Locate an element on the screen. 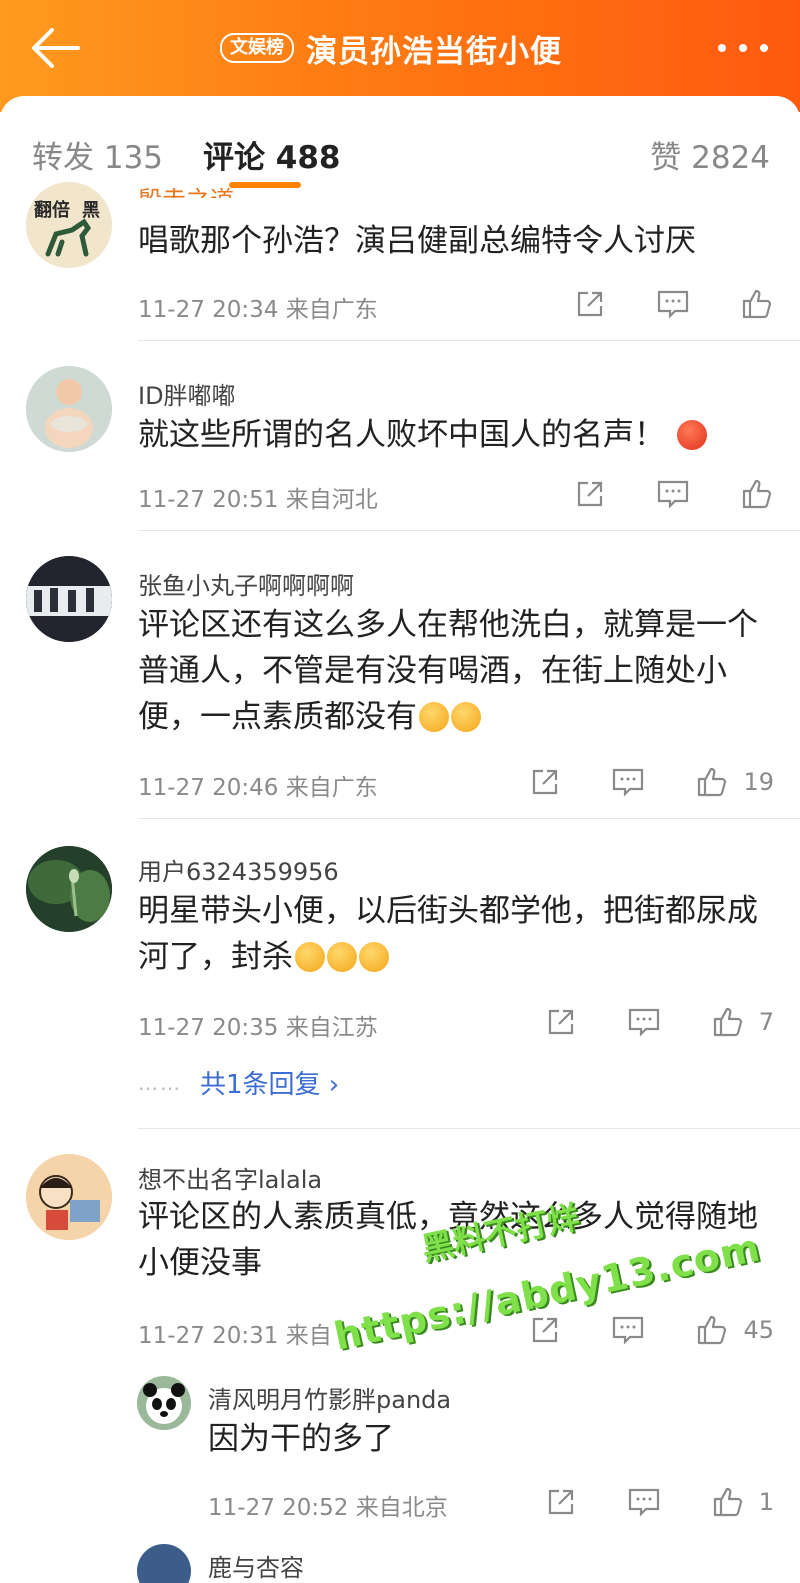 Image resolution: width=800 pixels, height=1583 pixels. comment-meta: 11-27 20:46 来自广东 is located at coordinates (258, 785).